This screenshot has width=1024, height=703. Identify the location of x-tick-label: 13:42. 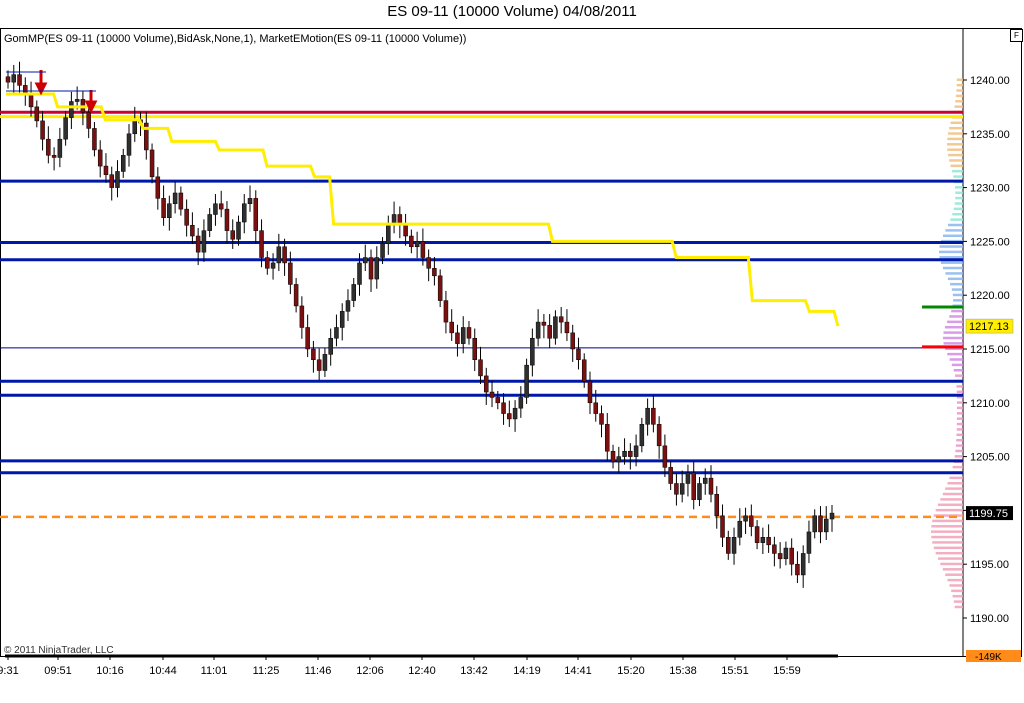
(474, 671).